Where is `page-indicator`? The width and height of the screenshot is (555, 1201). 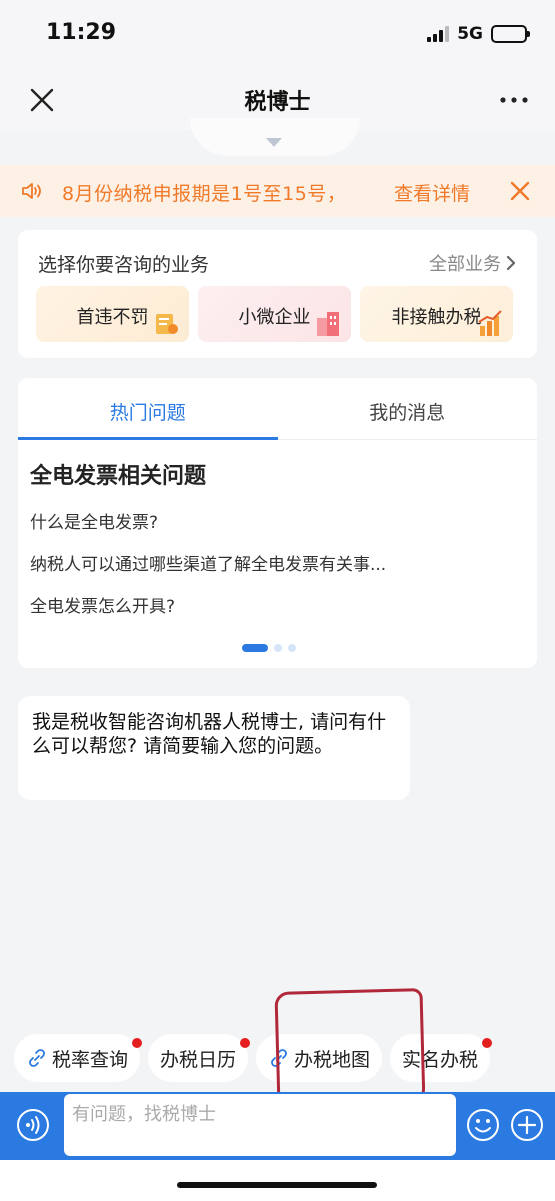
page-indicator is located at coordinates (269, 648).